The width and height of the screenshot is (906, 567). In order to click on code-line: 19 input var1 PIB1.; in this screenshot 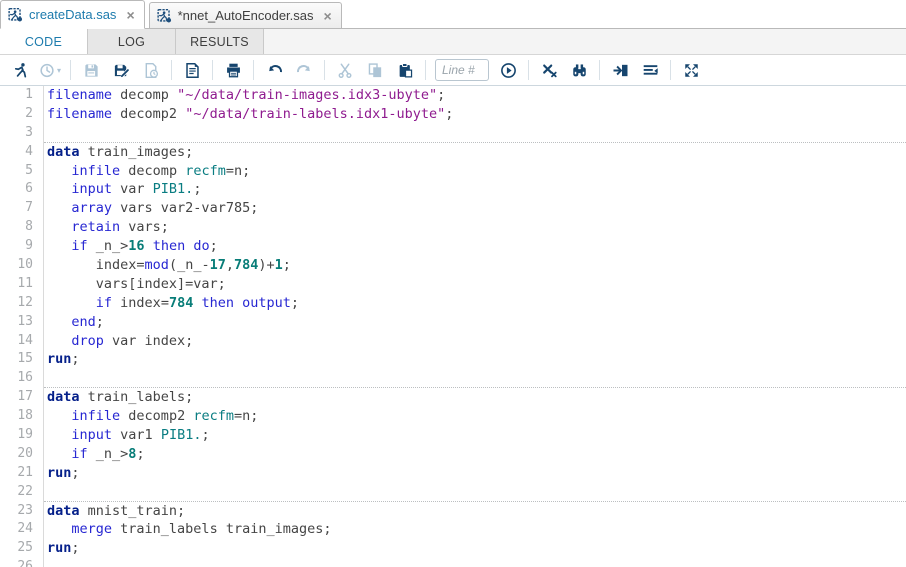, I will do `click(453, 435)`.